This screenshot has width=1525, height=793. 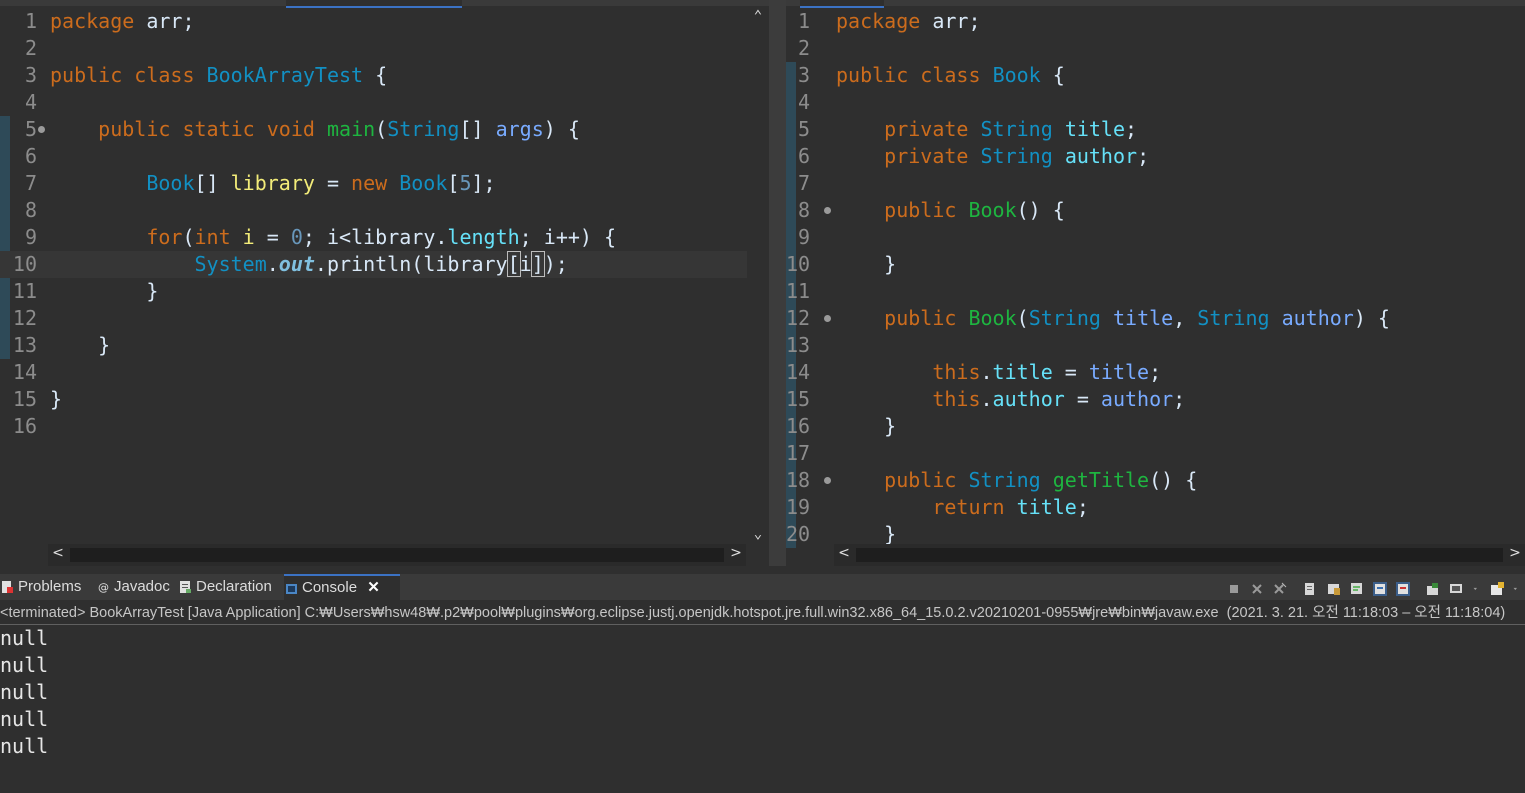 What do you see at coordinates (85, 291) in the screenshot?
I see `code-line: 11 }` at bounding box center [85, 291].